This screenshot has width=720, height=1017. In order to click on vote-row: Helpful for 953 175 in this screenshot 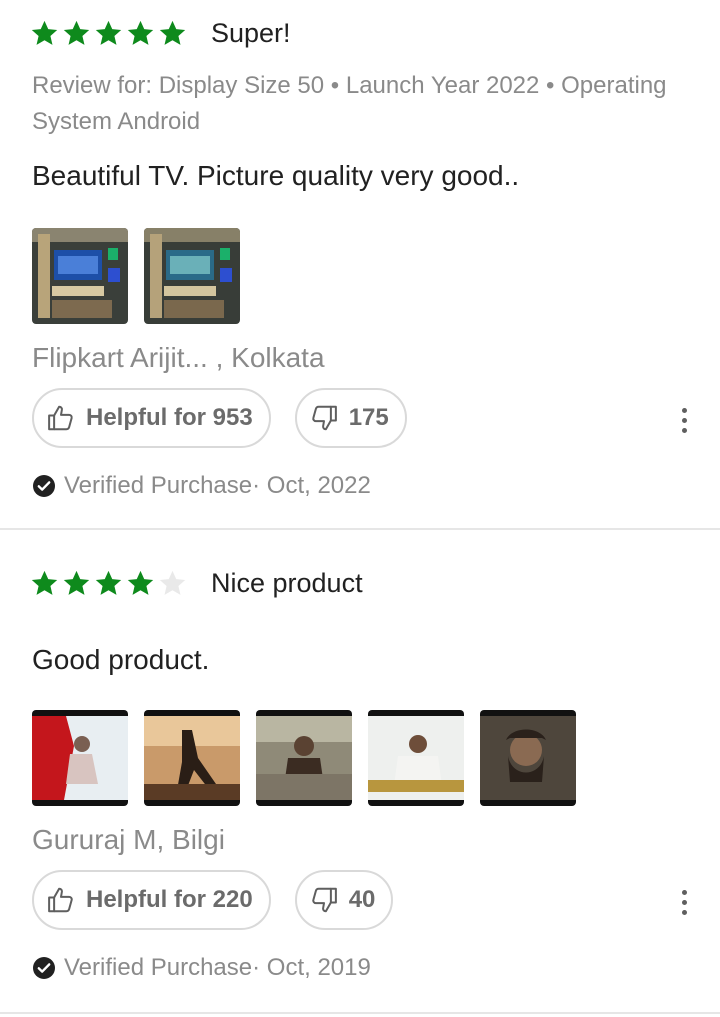, I will do `click(219, 418)`.